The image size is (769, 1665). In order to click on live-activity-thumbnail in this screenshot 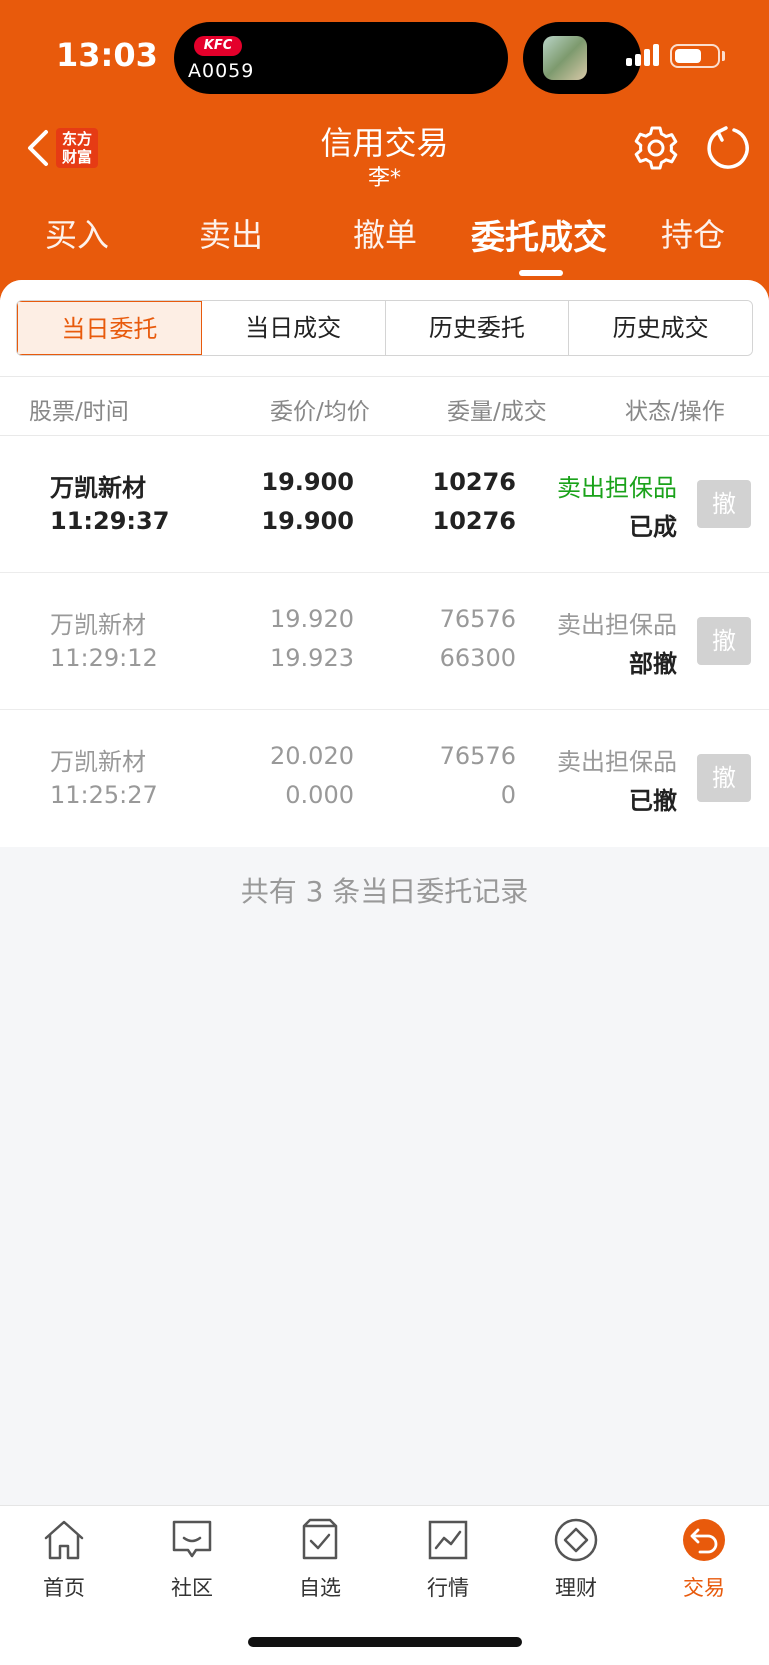, I will do `click(582, 58)`.